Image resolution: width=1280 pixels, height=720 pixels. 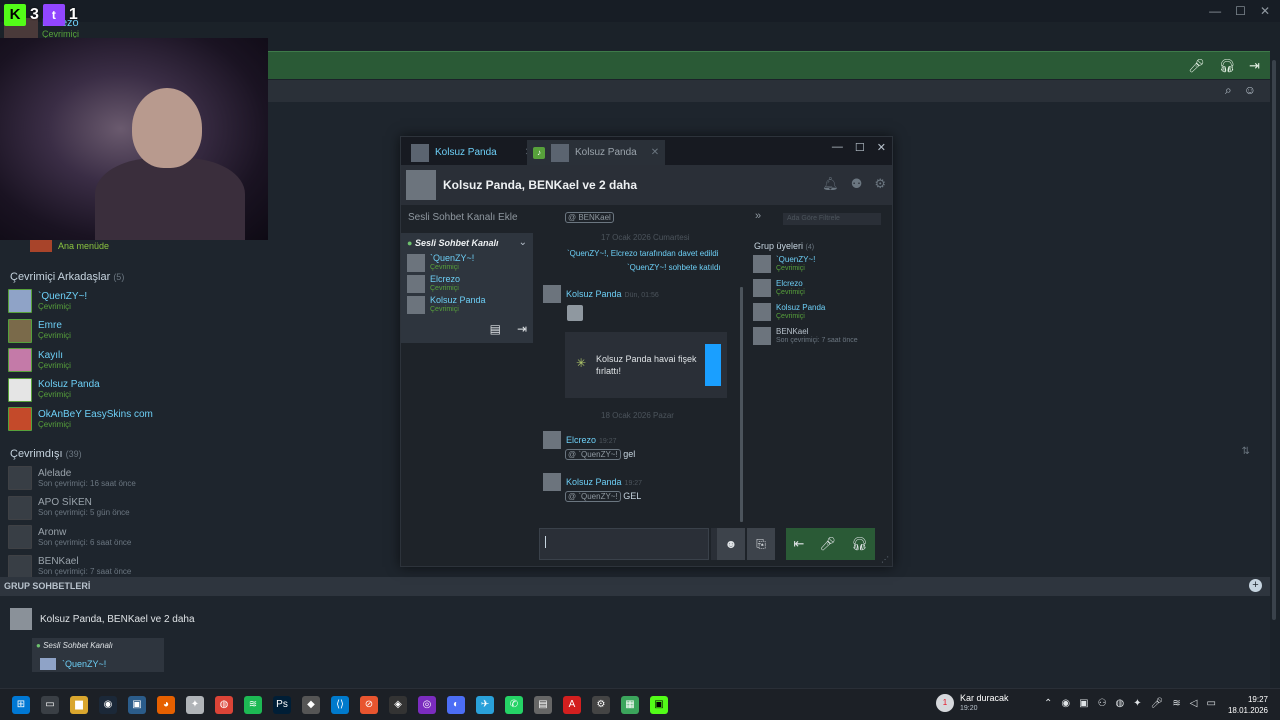 What do you see at coordinates (832, 219) in the screenshot?
I see `member-filter-input: Ada Göre Filtrele` at bounding box center [832, 219].